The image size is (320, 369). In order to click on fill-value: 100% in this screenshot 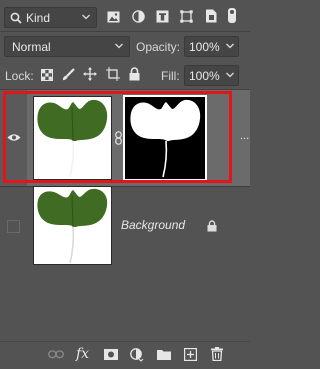, I will do `click(204, 75)`.